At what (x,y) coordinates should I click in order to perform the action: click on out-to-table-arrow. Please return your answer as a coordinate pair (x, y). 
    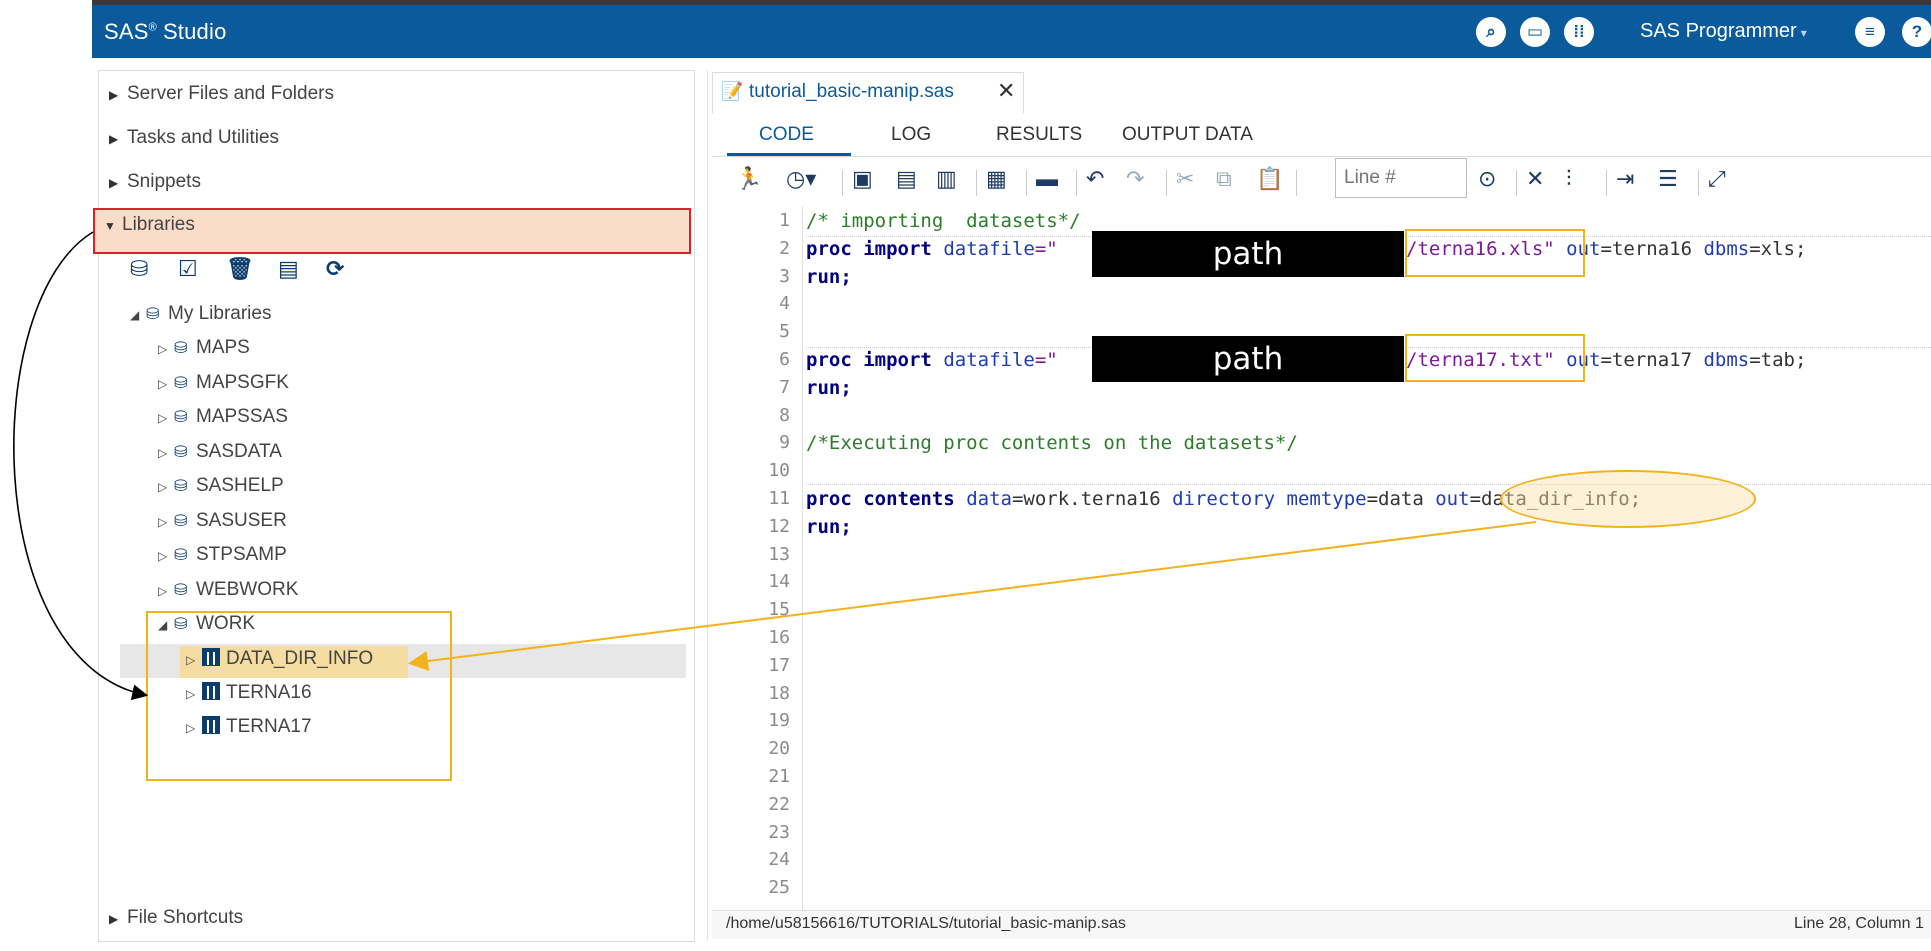
    Looking at the image, I should click on (972, 596).